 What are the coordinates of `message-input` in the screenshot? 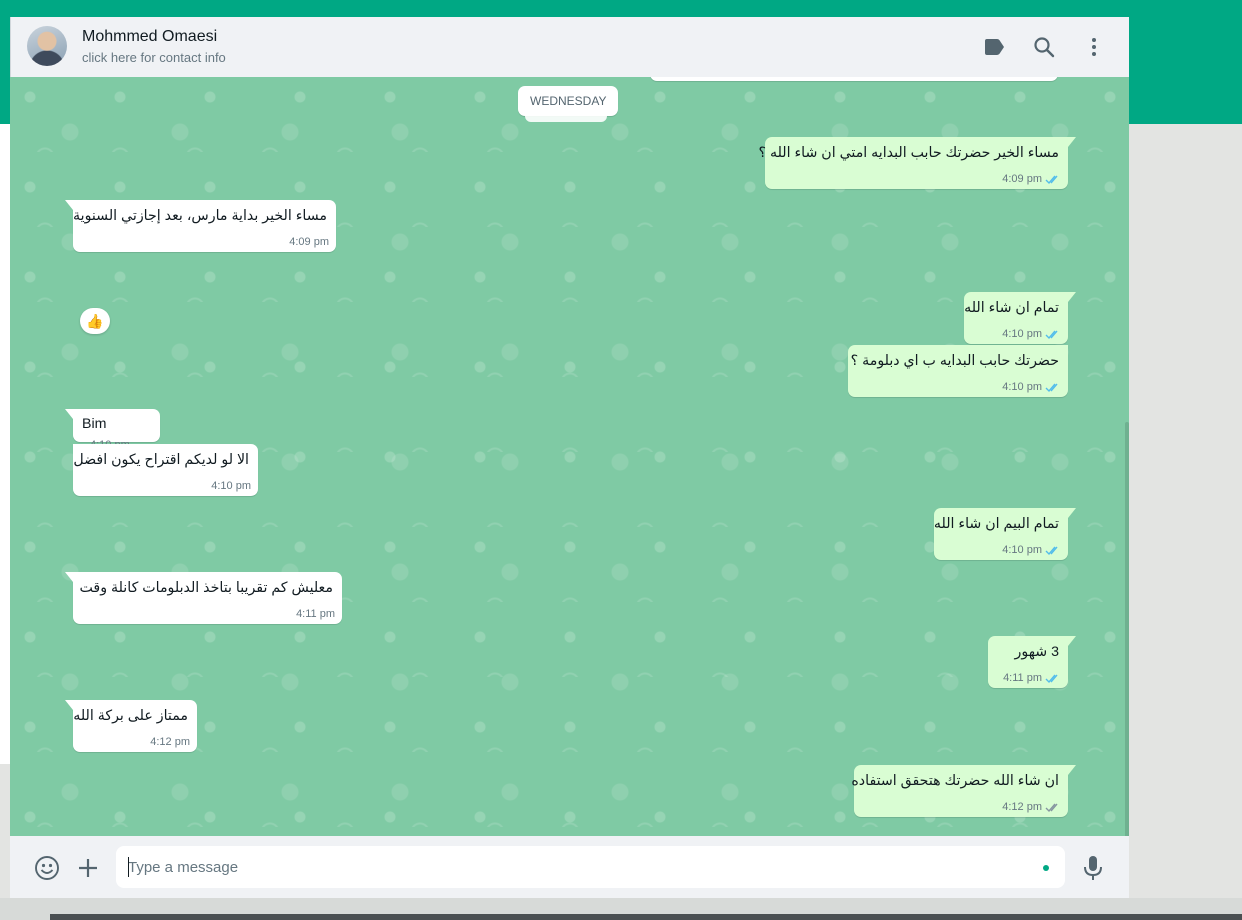 It's located at (572, 867).